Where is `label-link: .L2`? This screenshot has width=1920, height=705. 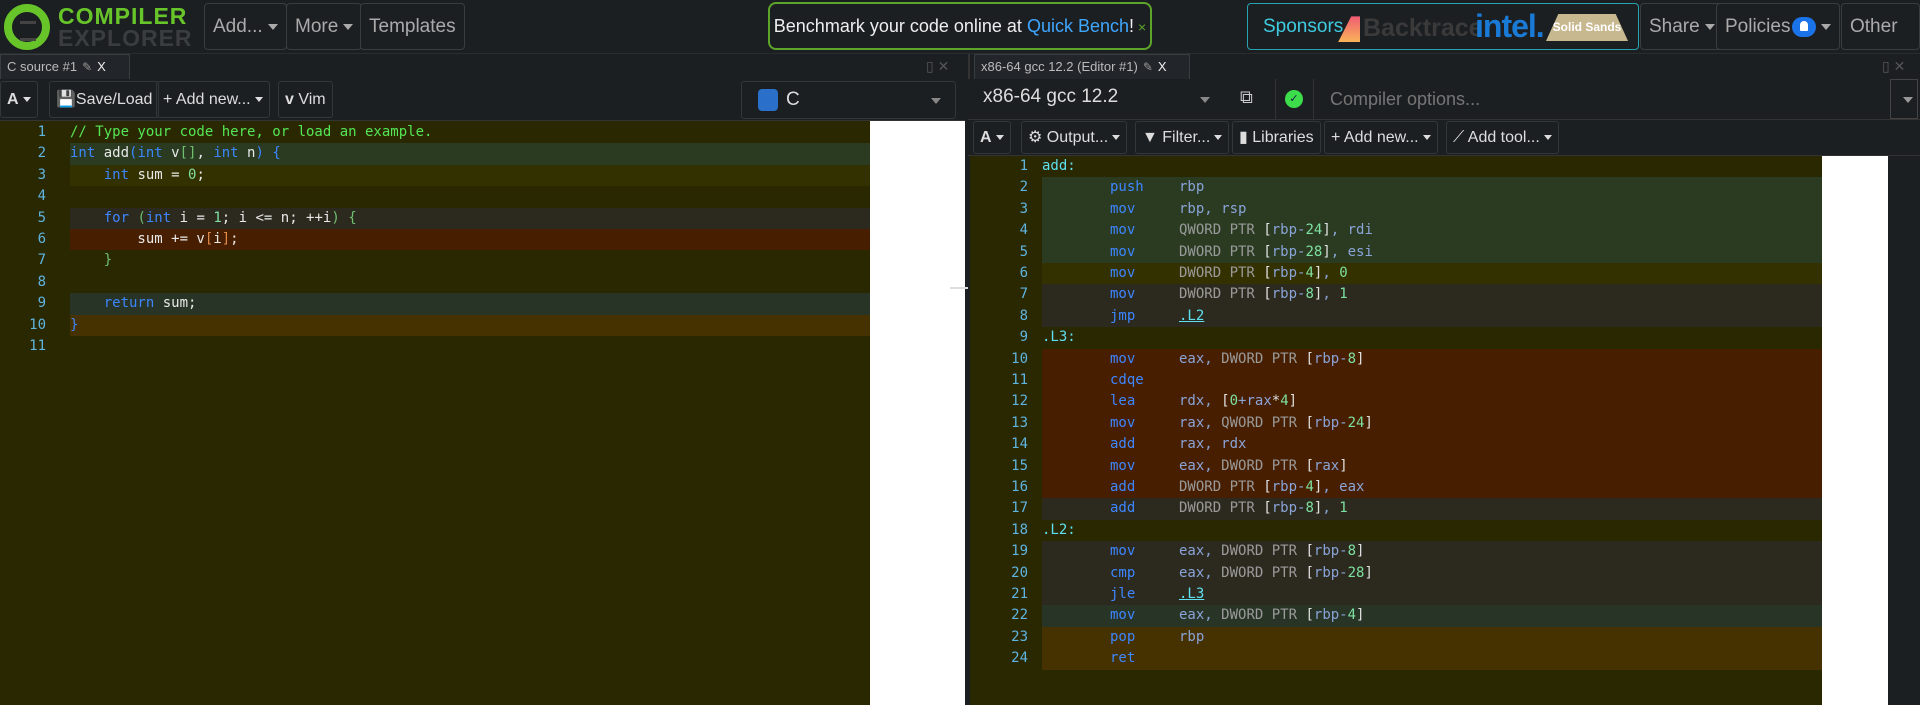 label-link: .L2 is located at coordinates (1191, 316).